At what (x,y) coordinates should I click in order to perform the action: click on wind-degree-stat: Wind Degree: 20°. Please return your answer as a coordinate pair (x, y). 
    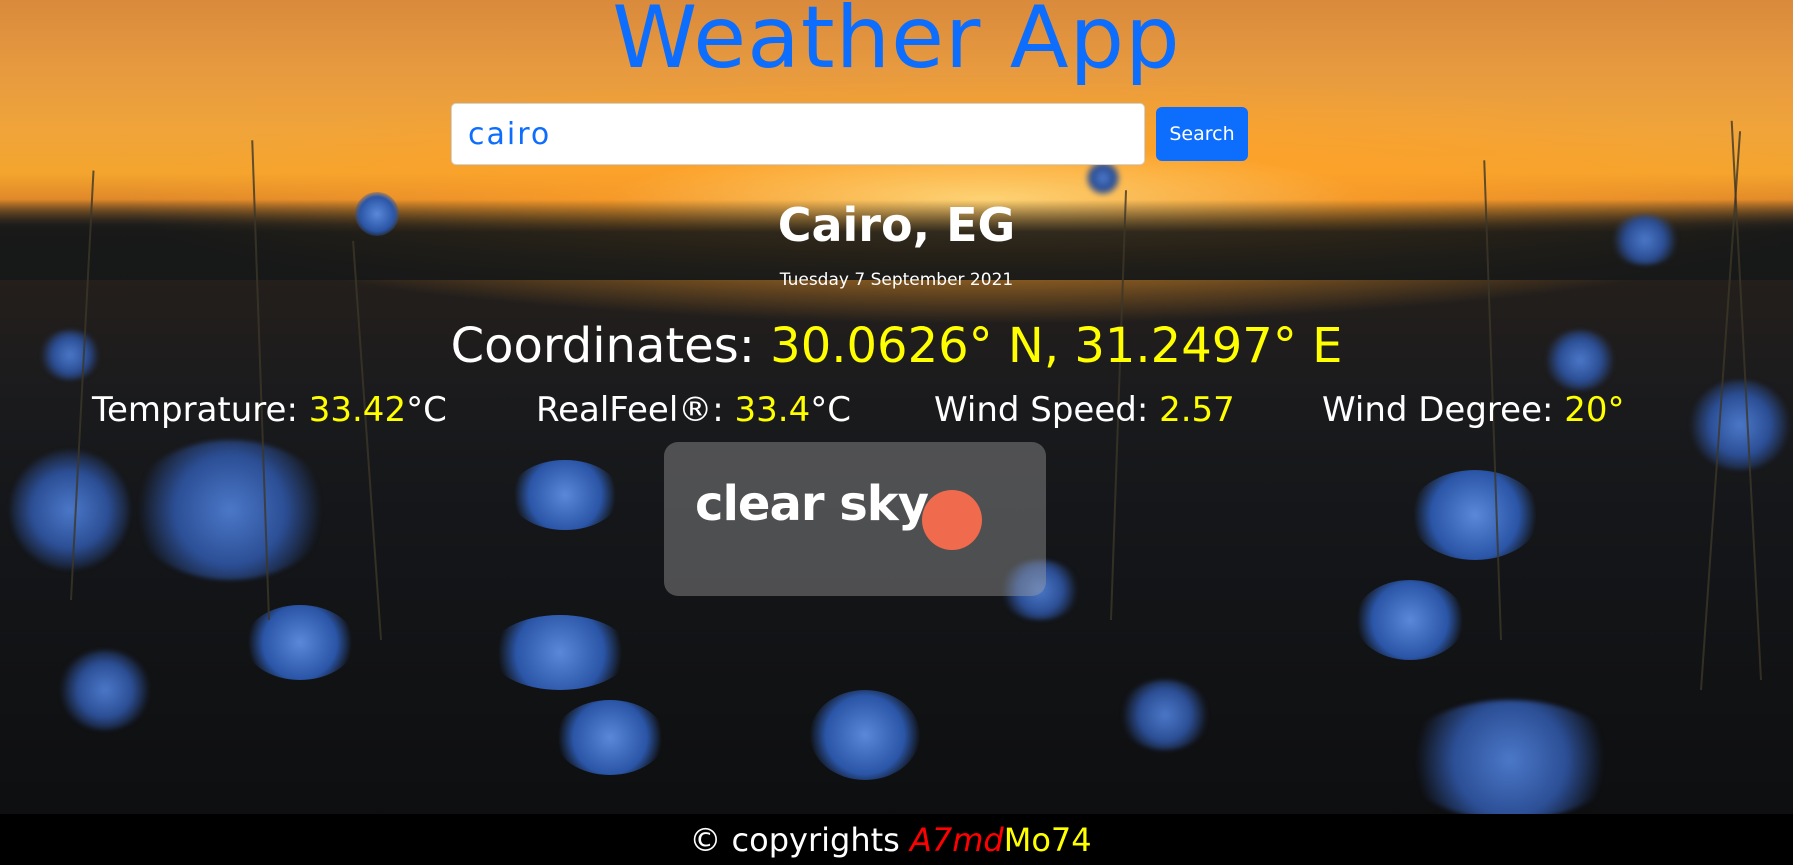
    Looking at the image, I should click on (1473, 410).